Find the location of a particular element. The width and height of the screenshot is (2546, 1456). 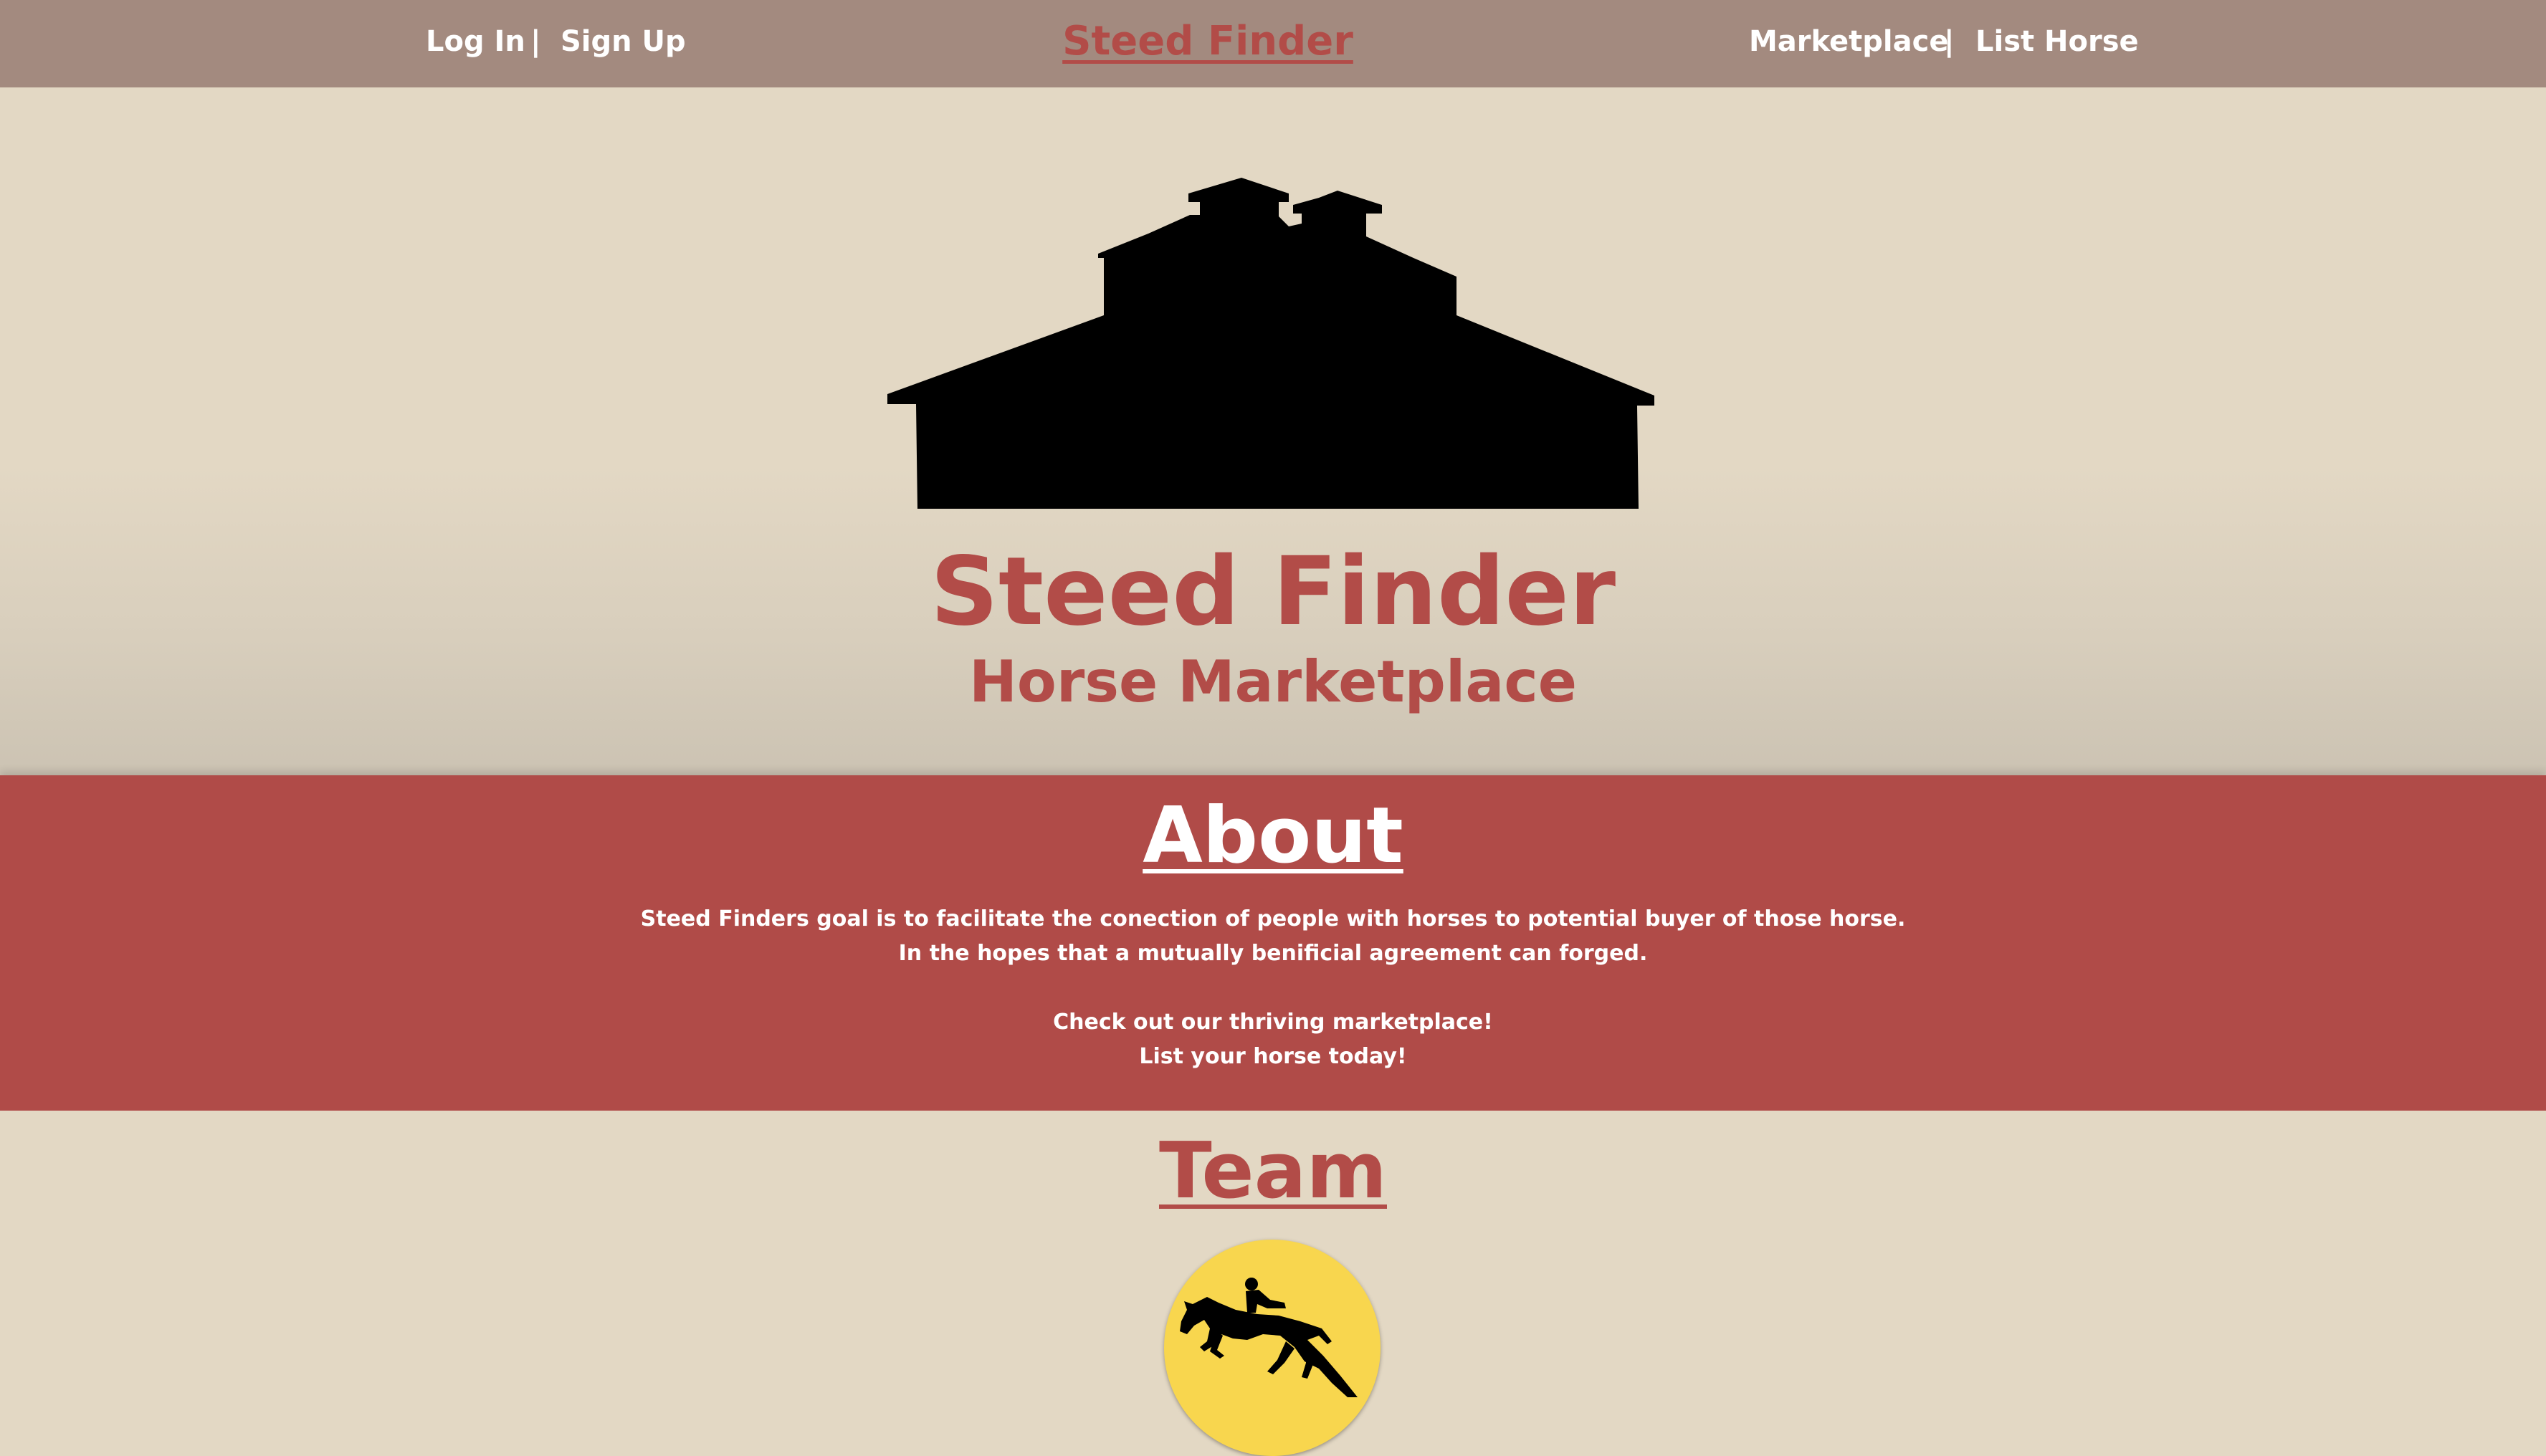

list-horse-link: List Horse is located at coordinates (2057, 41).